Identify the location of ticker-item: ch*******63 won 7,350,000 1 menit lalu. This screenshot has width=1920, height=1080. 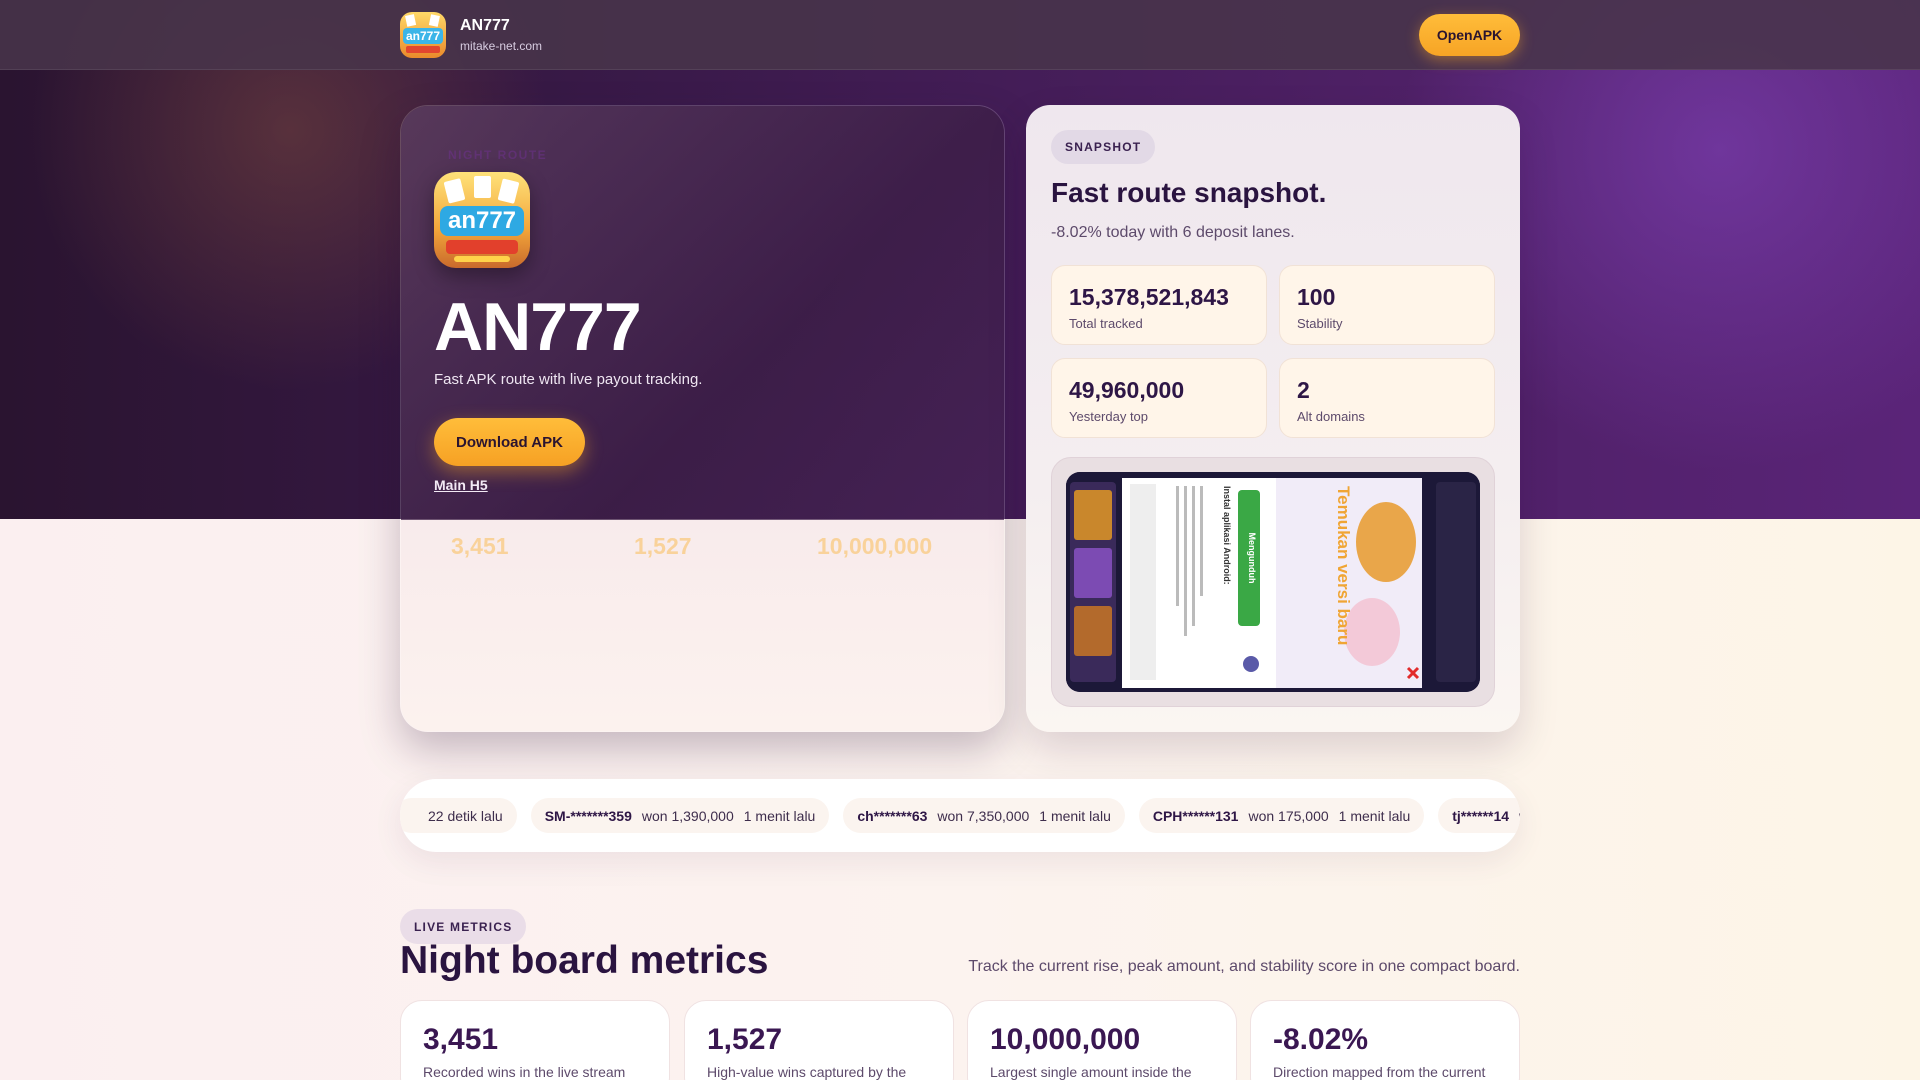
(984, 815).